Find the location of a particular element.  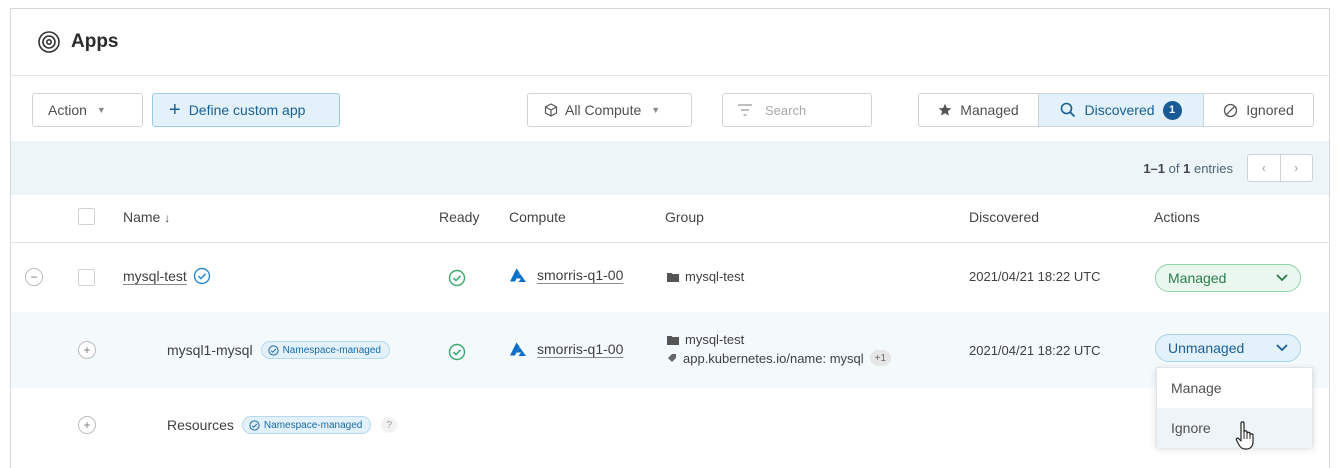

column-header-compute: Compute is located at coordinates (537, 217).